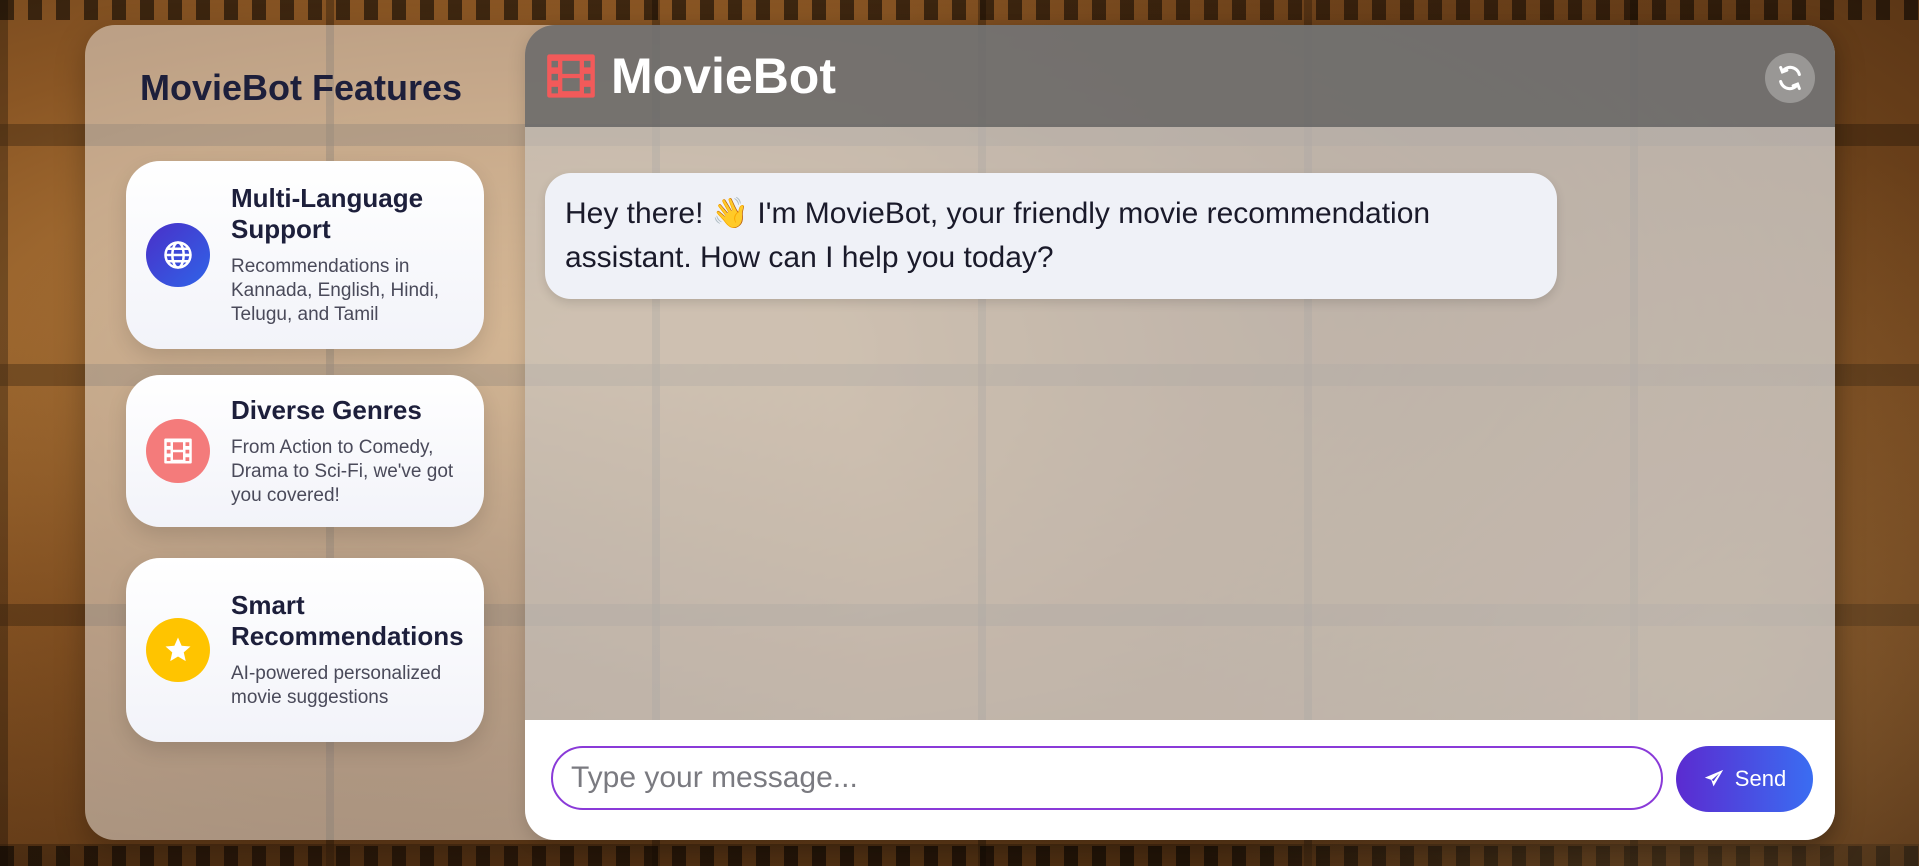 This screenshot has height=866, width=1919. Describe the element at coordinates (327, 213) in the screenshot. I see `feature-title: Multi-Language Support` at that location.